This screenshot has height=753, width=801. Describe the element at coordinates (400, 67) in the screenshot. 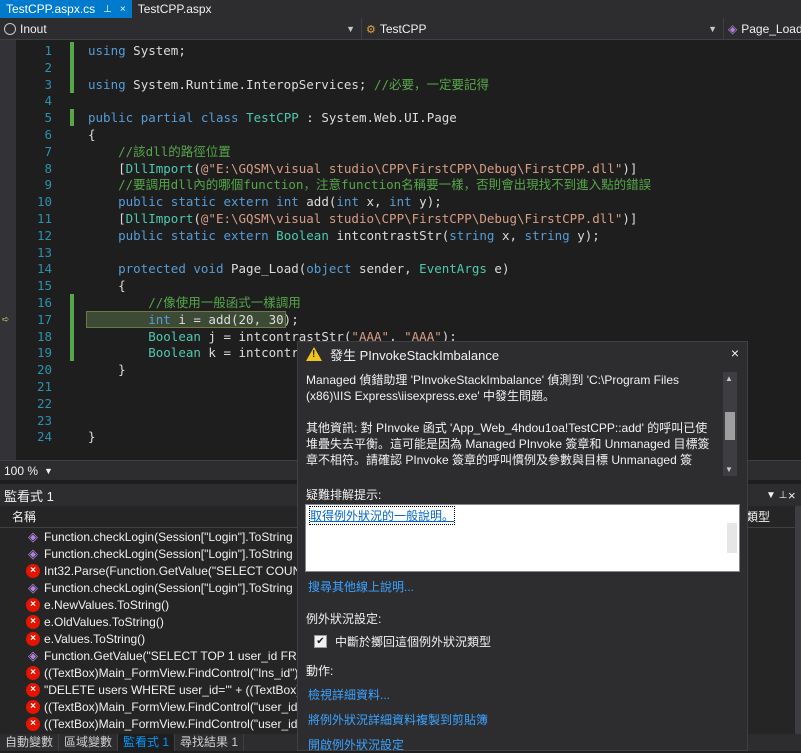

I see `code-line: 2` at that location.